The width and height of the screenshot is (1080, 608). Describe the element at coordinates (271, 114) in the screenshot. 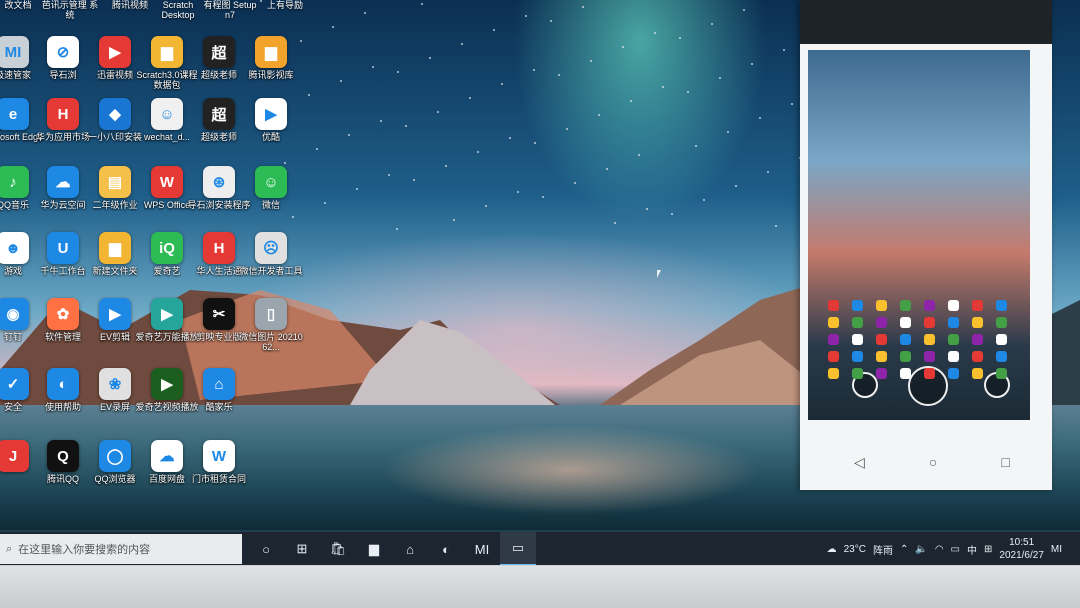

I see `youku-icon: ▶` at that location.